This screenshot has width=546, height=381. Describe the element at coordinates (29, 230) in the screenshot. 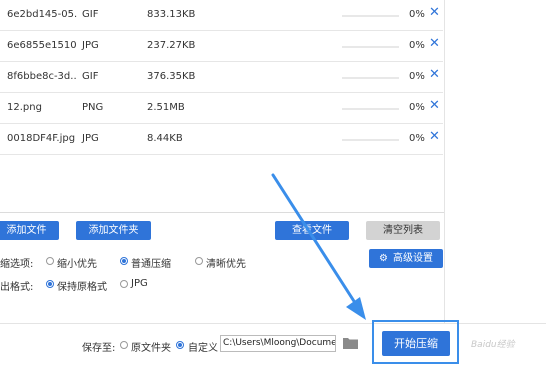

I see `add-file-button: 添加文件` at that location.